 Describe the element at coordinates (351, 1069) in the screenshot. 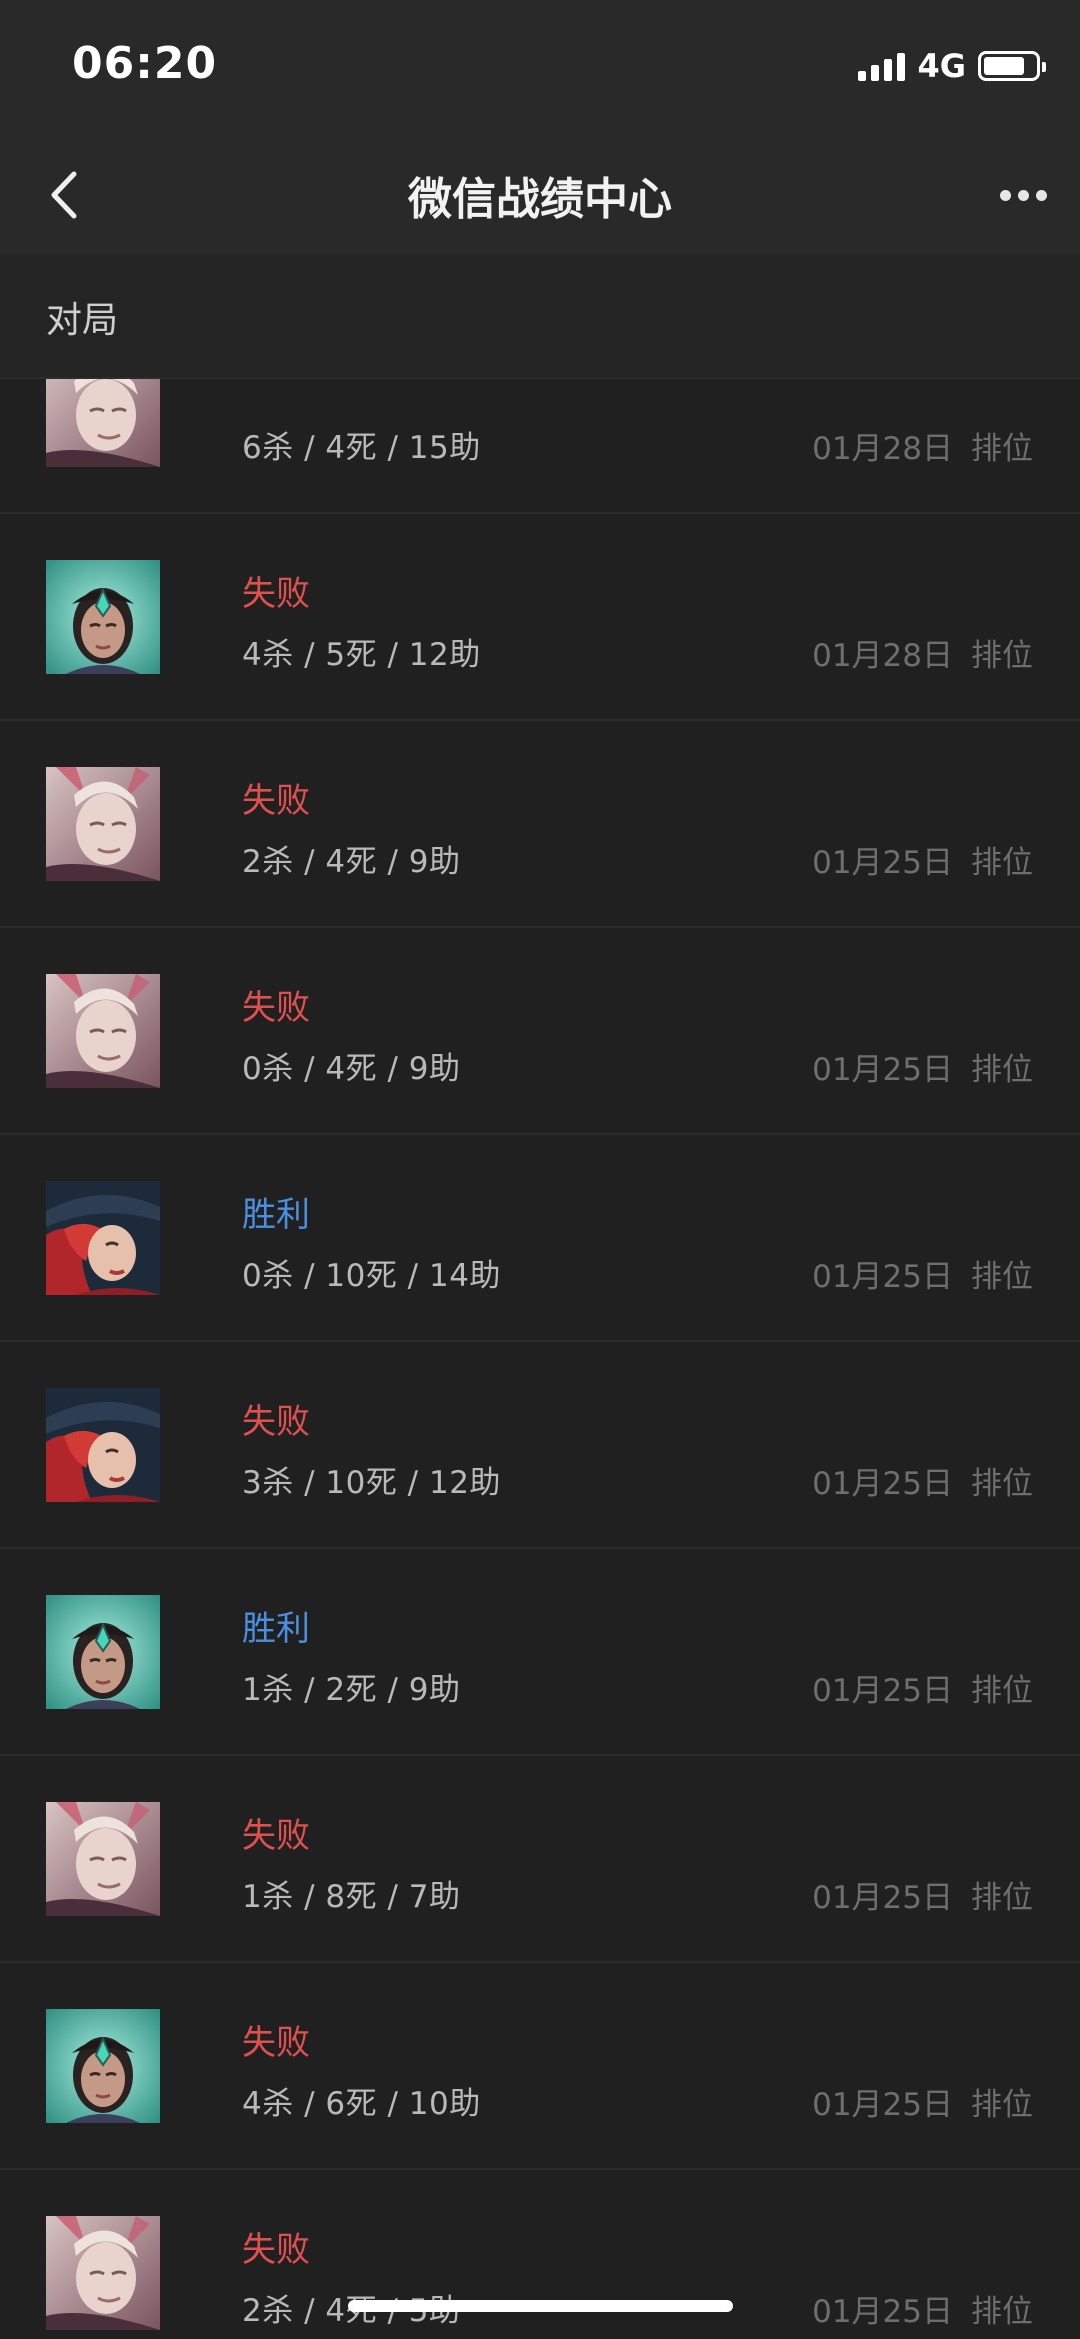

I see `match-kda: 0杀 / 4死 / 9助` at that location.